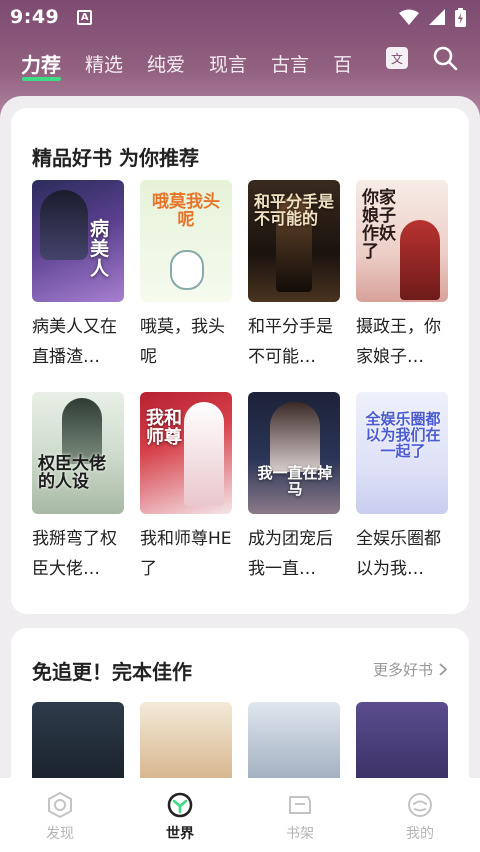  Describe the element at coordinates (180, 805) in the screenshot. I see `world-icon` at that location.